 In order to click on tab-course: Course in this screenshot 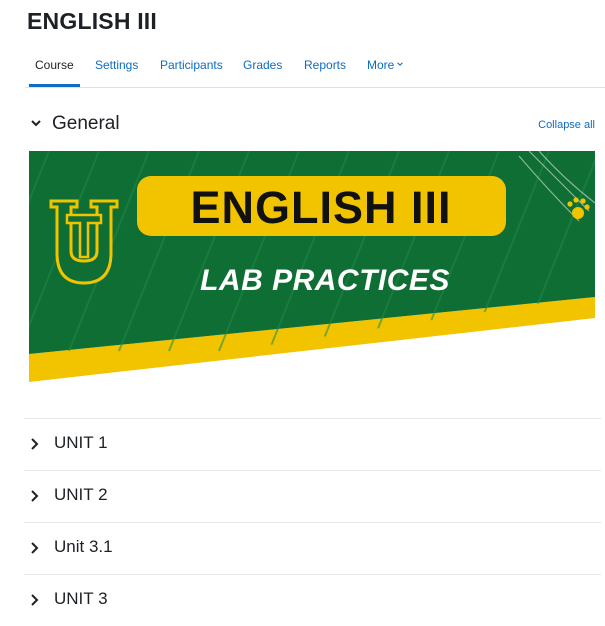, I will do `click(54, 71)`.